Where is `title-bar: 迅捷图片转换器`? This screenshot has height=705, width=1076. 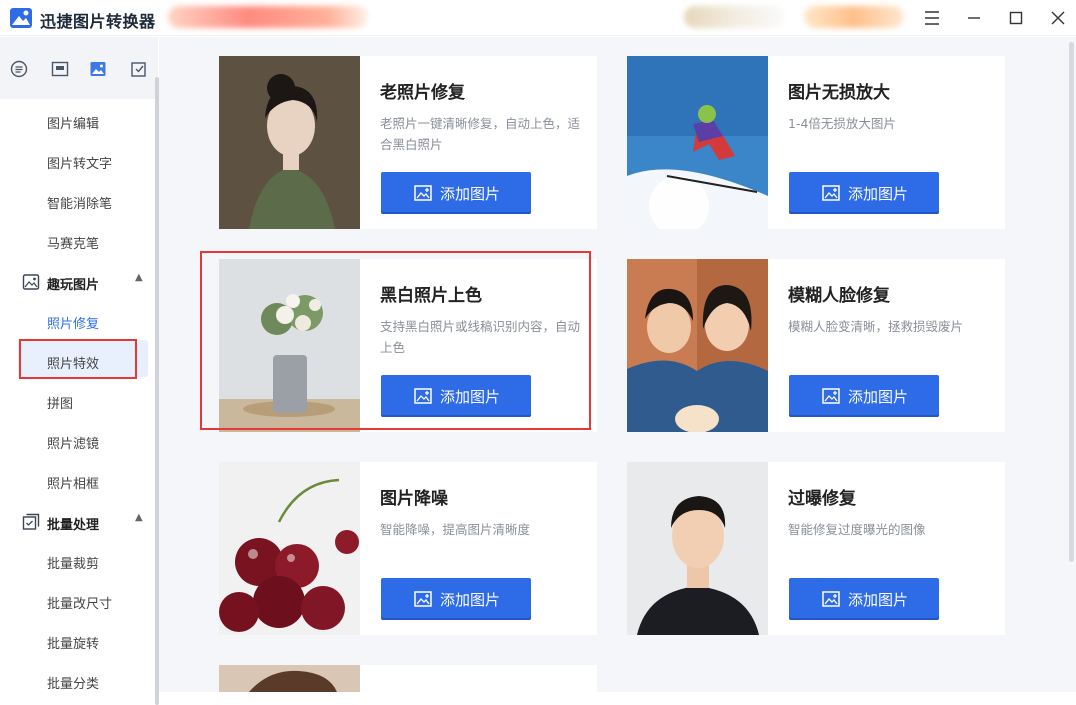
title-bar: 迅捷图片转换器 is located at coordinates (538, 18).